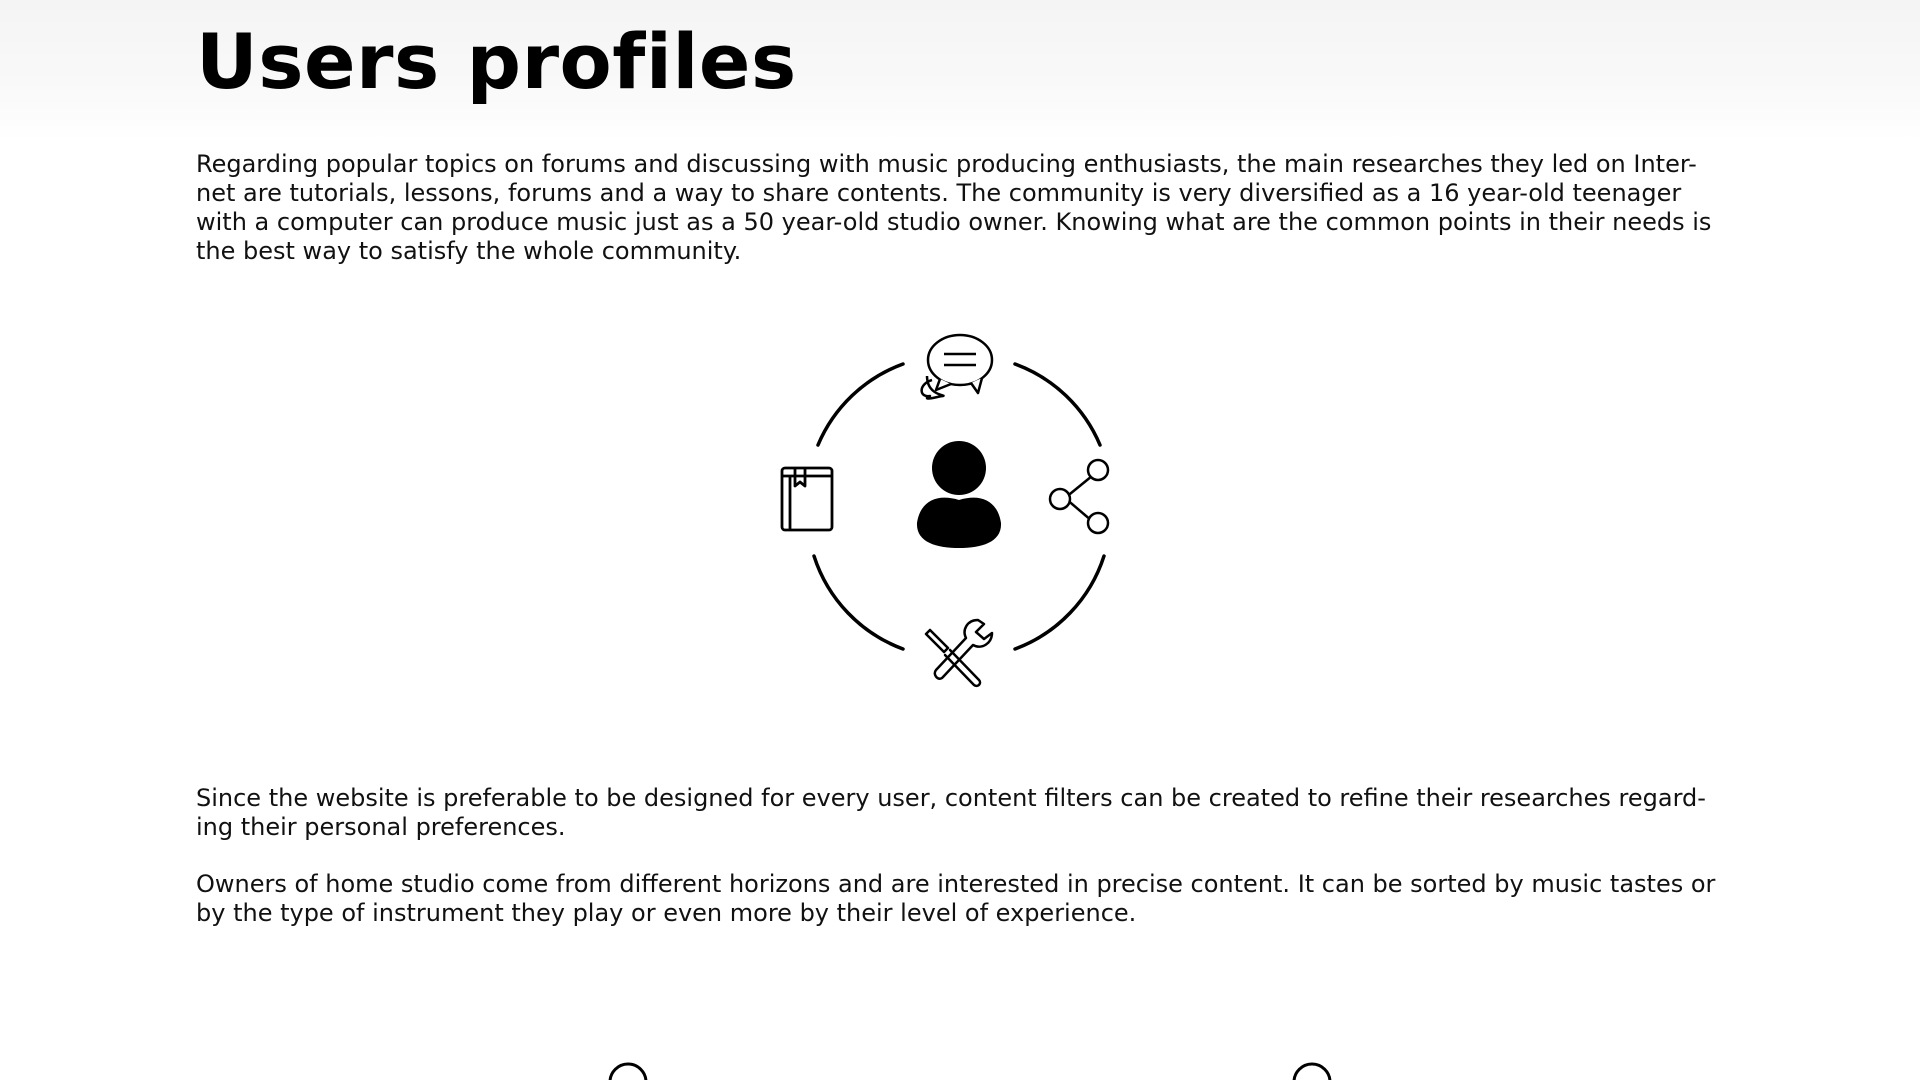 The width and height of the screenshot is (1920, 1080). Describe the element at coordinates (860, 404) in the screenshot. I see `ring-arc-top-left` at that location.